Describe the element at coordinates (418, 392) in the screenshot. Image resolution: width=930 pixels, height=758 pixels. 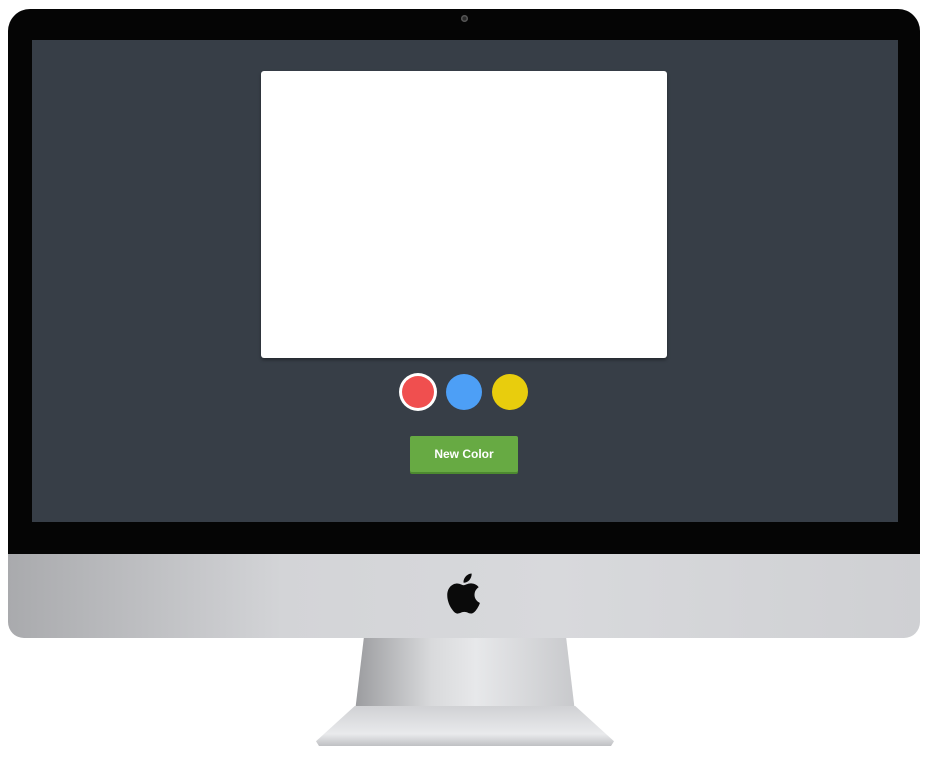
I see `swatch-red` at that location.